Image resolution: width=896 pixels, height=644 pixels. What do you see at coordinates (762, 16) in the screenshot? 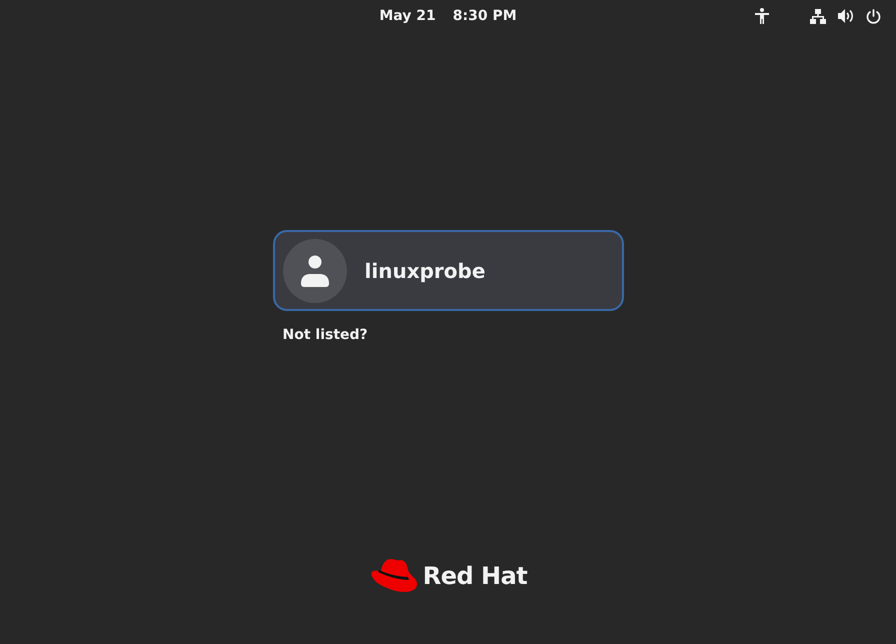
I see `accessibility-icon` at bounding box center [762, 16].